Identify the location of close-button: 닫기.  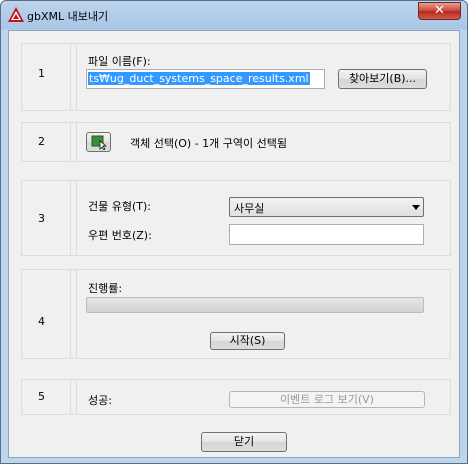
(244, 442).